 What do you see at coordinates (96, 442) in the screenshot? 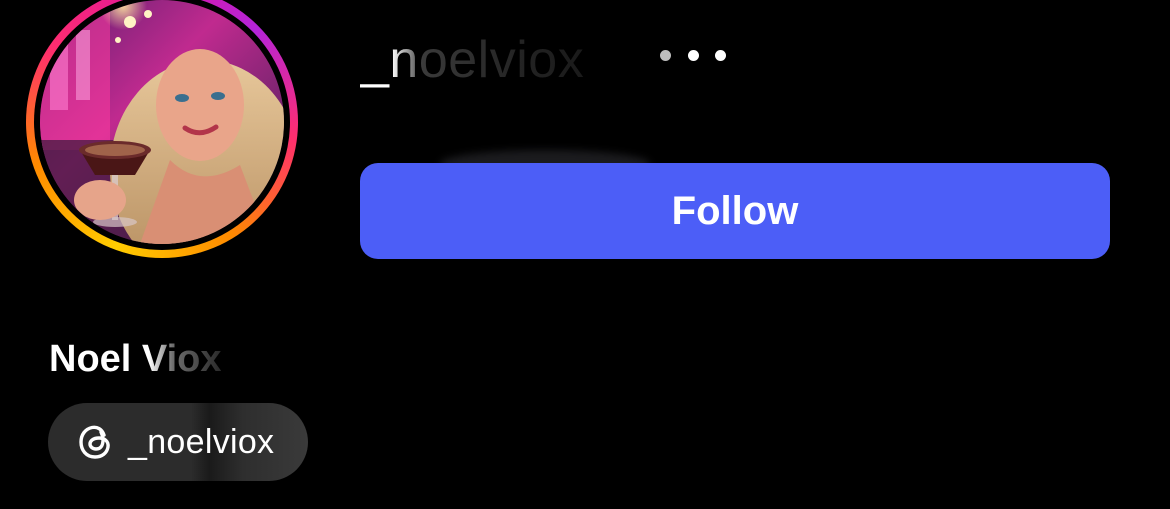
I see `threads-icon` at bounding box center [96, 442].